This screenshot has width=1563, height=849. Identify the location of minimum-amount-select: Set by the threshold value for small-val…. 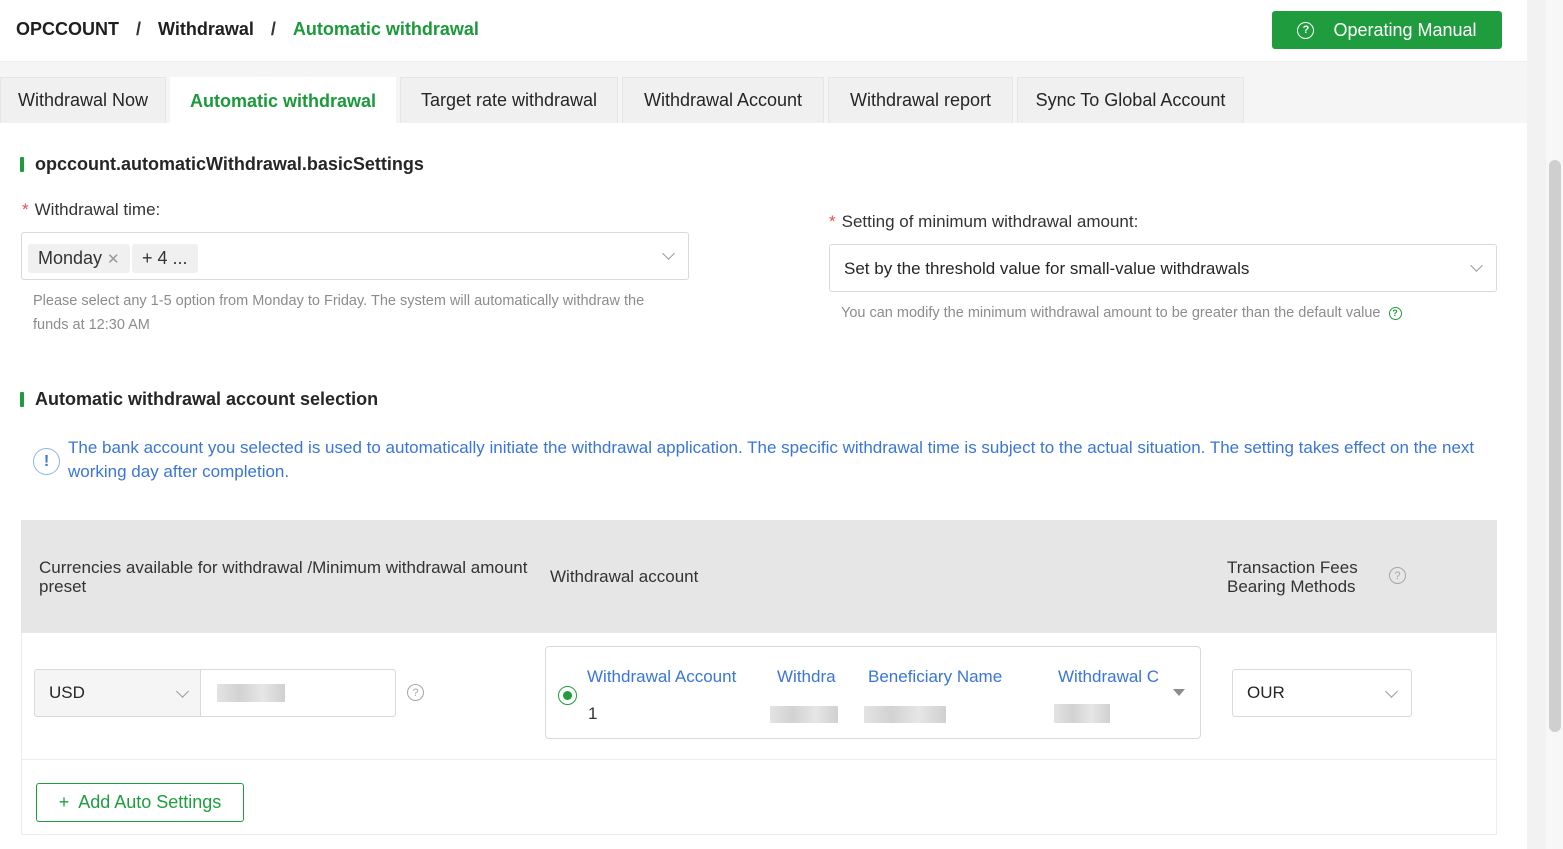
(1163, 268).